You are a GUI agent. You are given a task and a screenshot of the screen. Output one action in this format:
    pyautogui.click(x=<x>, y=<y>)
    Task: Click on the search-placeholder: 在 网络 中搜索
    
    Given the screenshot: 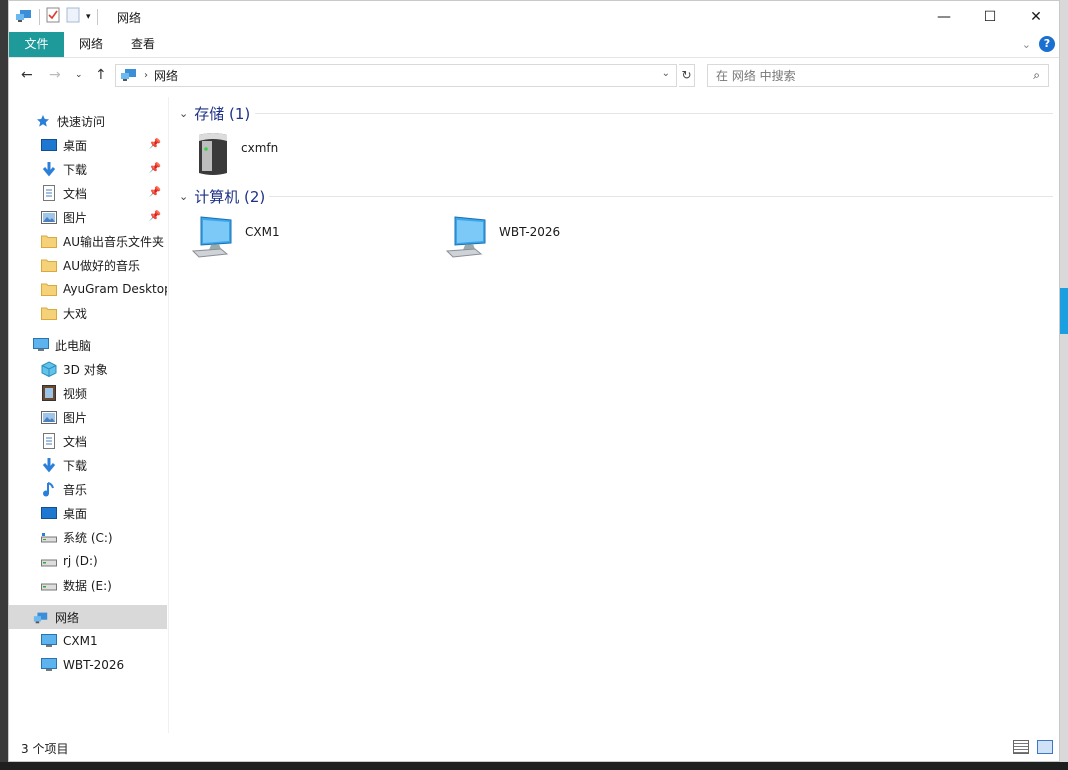 What is the action you would take?
    pyautogui.click(x=756, y=76)
    